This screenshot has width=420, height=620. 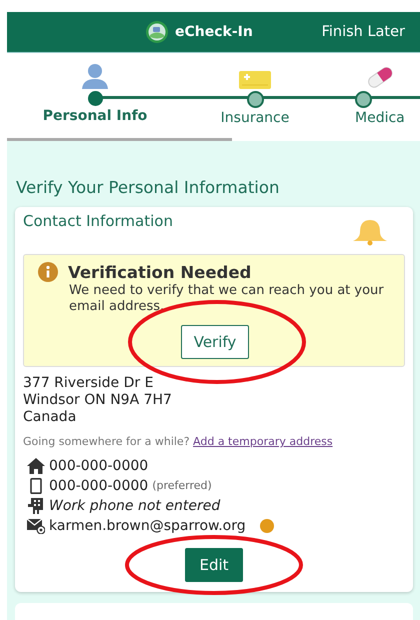 I want to click on alert-message: We need to verify that we can reach you at your email address., so click(x=227, y=299).